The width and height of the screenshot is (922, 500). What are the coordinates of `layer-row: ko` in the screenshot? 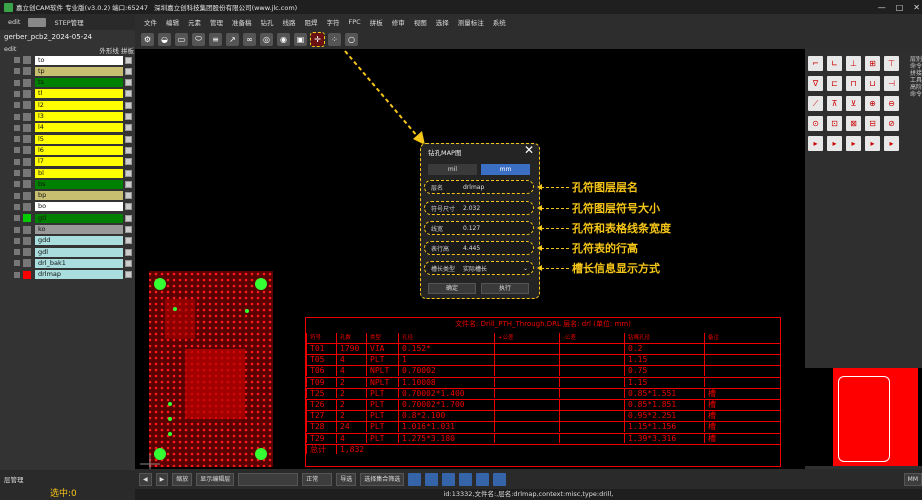 It's located at (73, 230).